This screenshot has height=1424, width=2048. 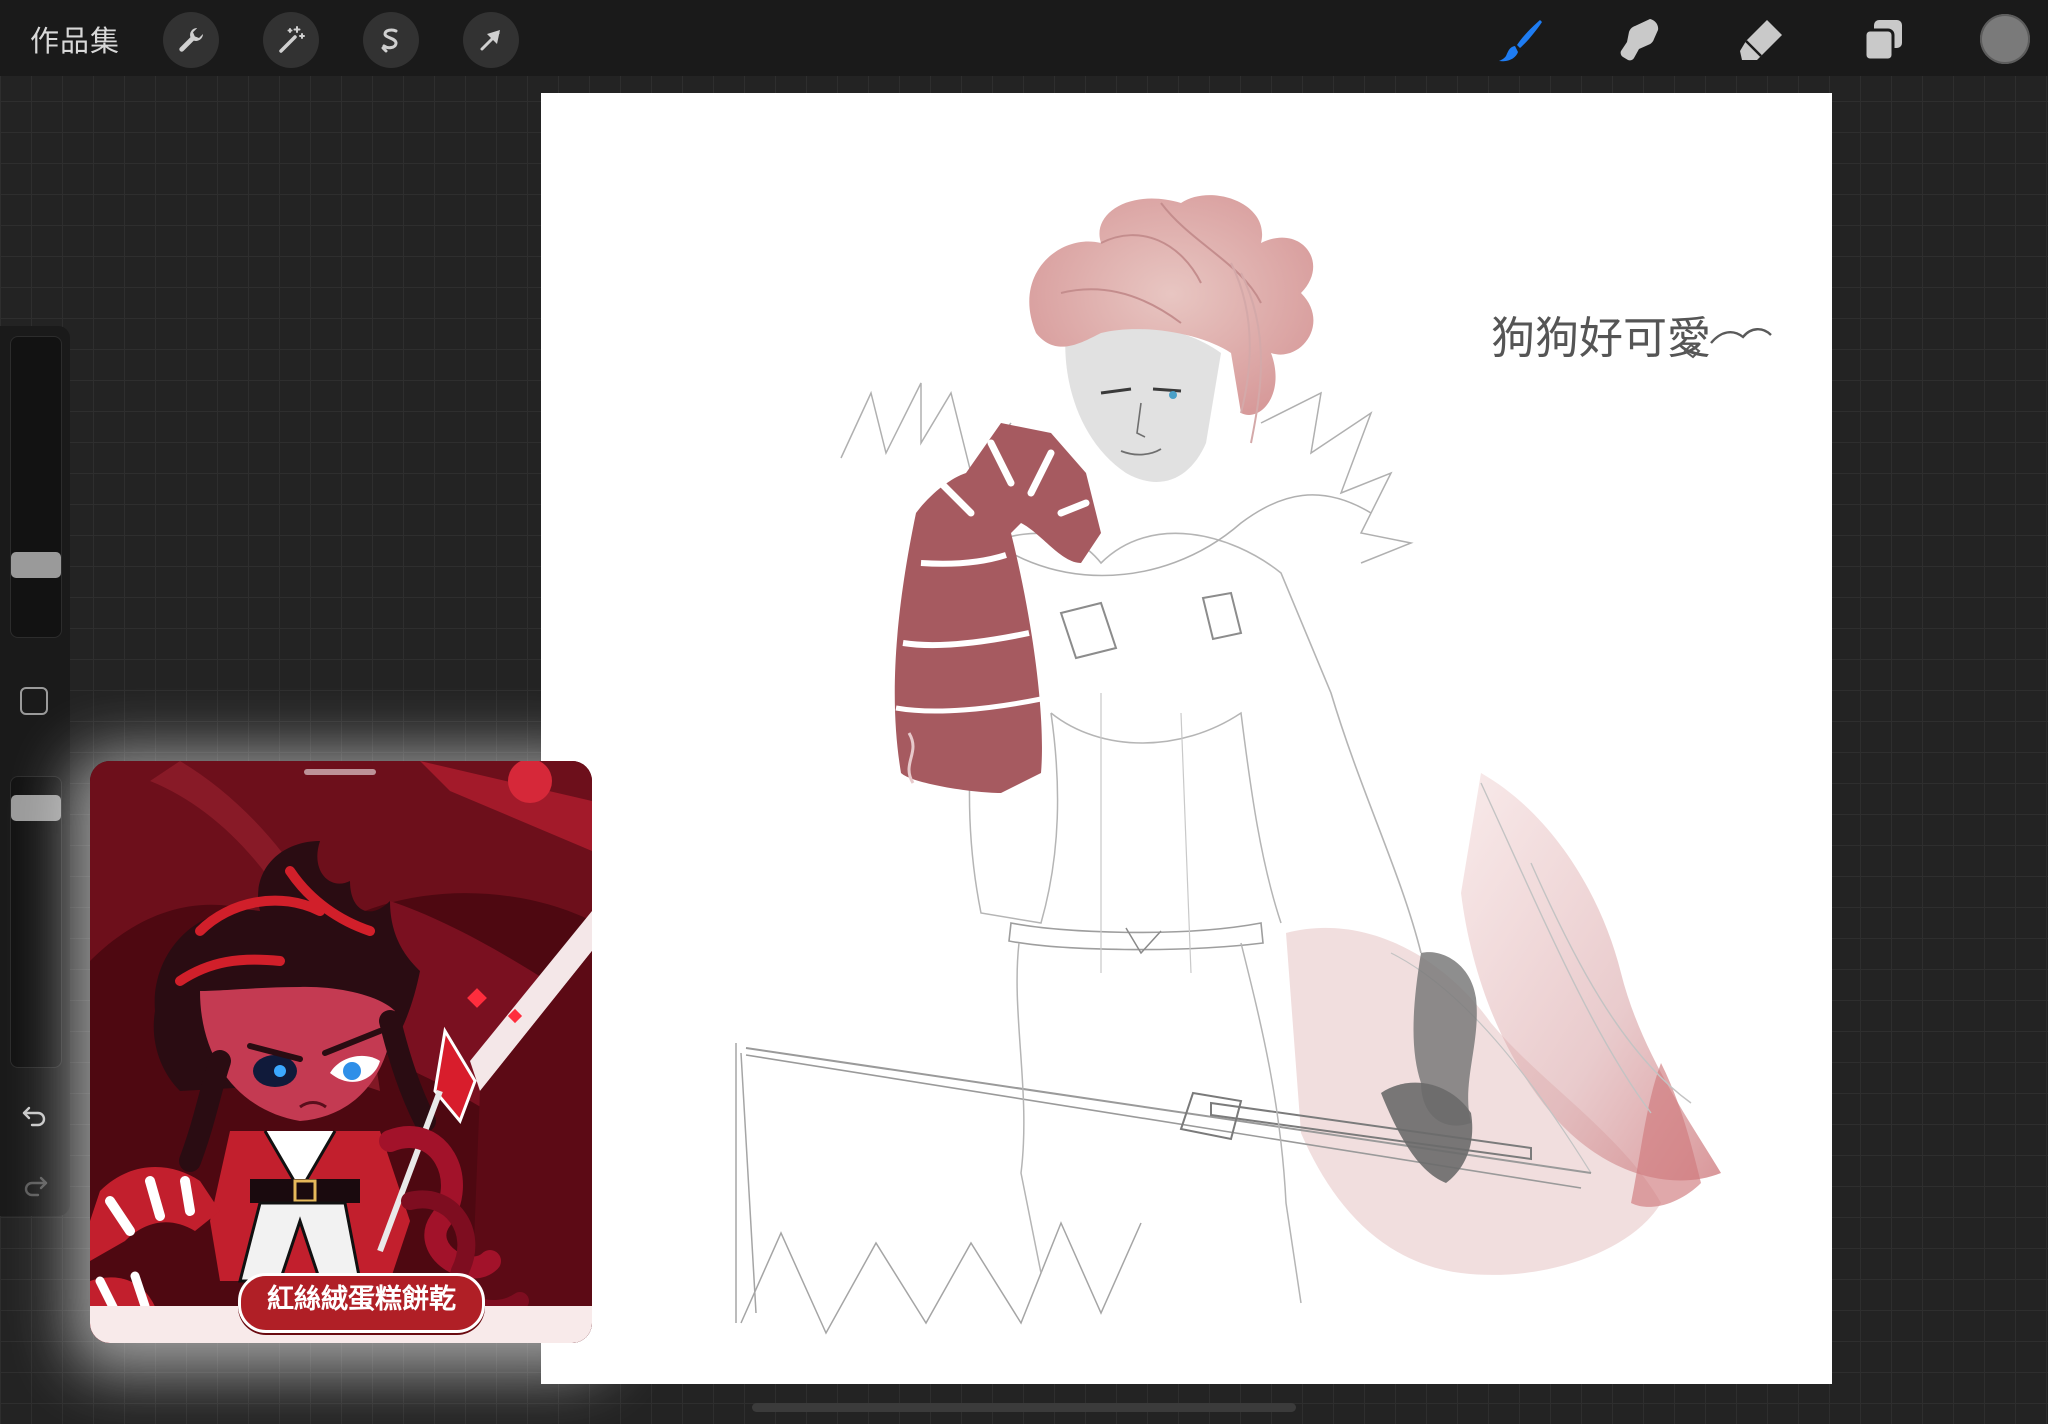 I want to click on eraser-tool-button, so click(x=1762, y=40).